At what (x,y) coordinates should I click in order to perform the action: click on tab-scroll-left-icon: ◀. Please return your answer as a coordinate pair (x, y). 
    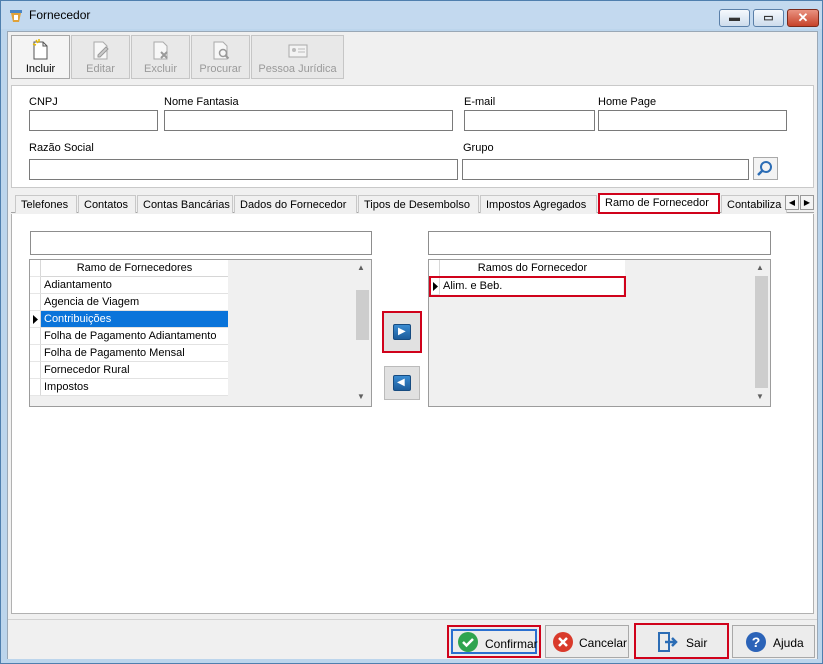
    Looking at the image, I should click on (792, 202).